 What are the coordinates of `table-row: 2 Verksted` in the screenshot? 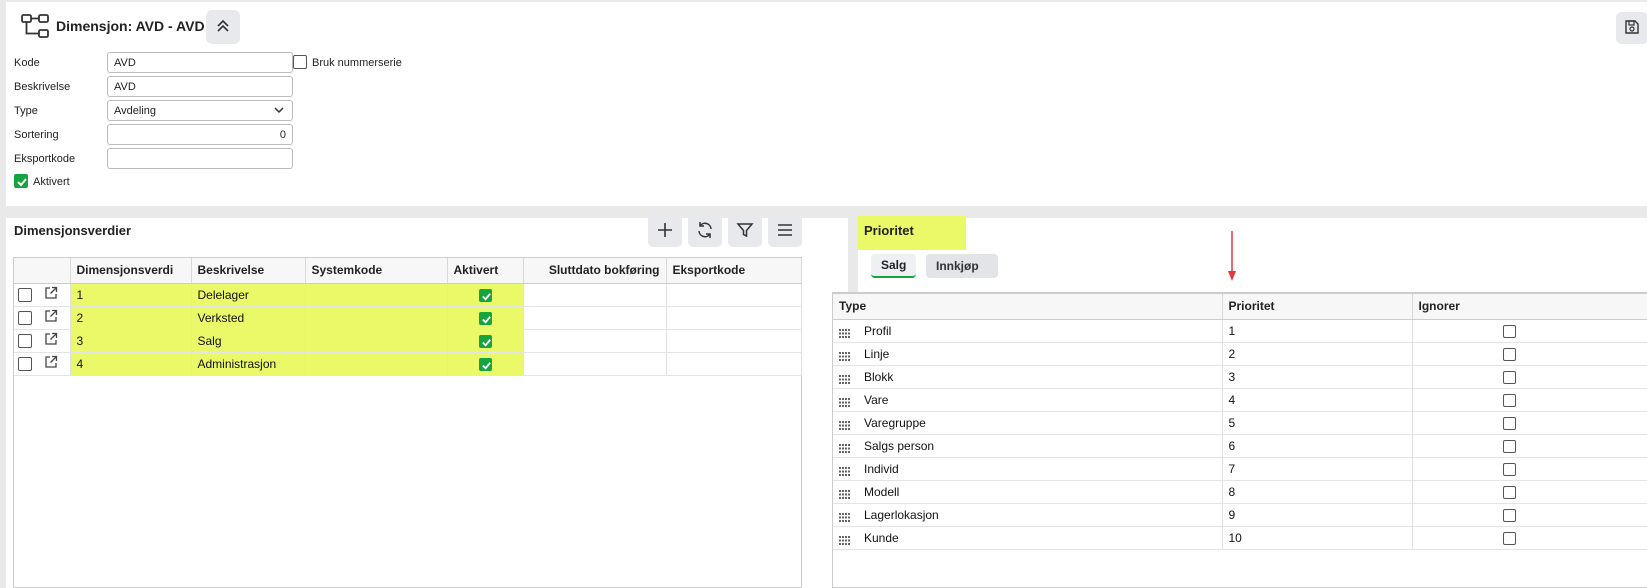 It's located at (408, 318).